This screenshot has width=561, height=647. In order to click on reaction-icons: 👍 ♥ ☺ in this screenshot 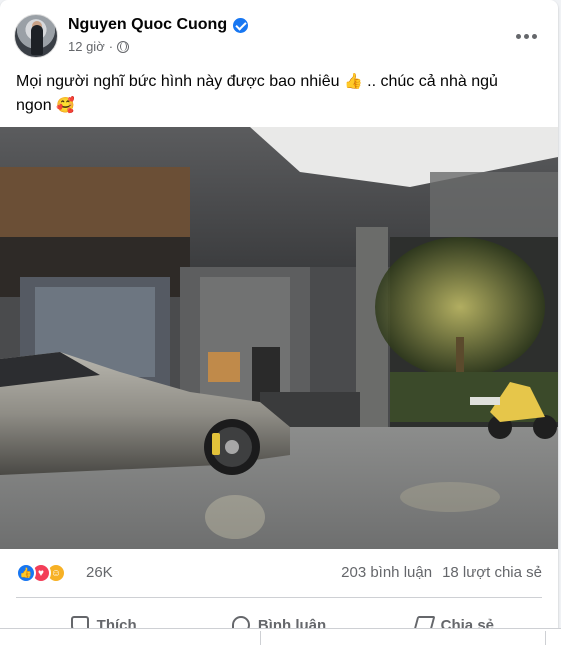, I will do `click(41, 573)`.